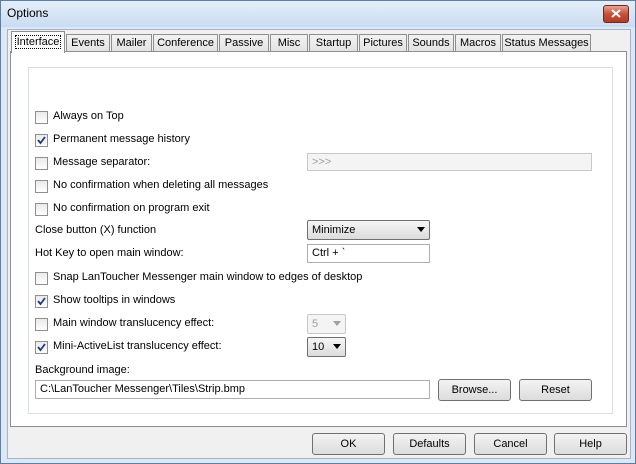  I want to click on cancel-button: Cancel, so click(510, 444).